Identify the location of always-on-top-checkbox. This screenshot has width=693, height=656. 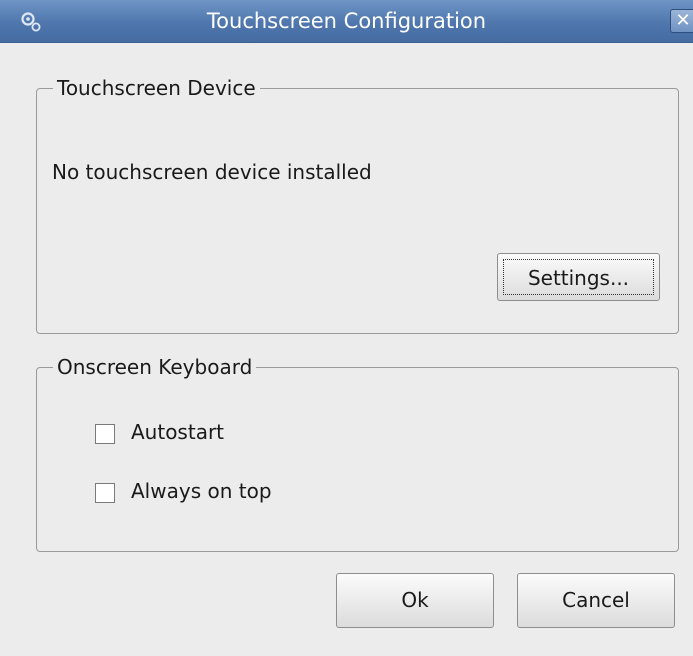
(105, 493).